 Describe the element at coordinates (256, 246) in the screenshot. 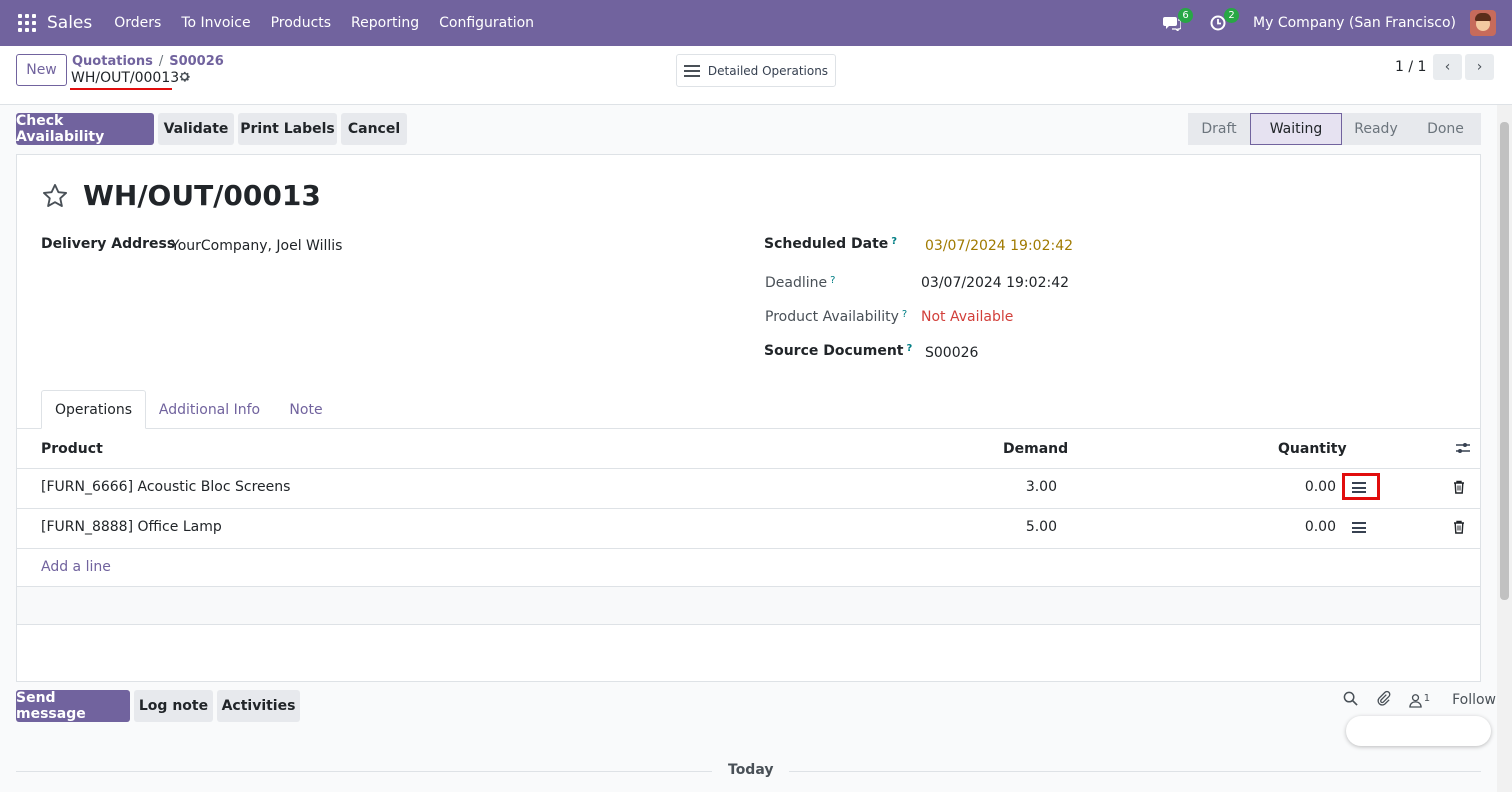

I see `delivery-address-field: YourCompany, Joel Willis` at that location.